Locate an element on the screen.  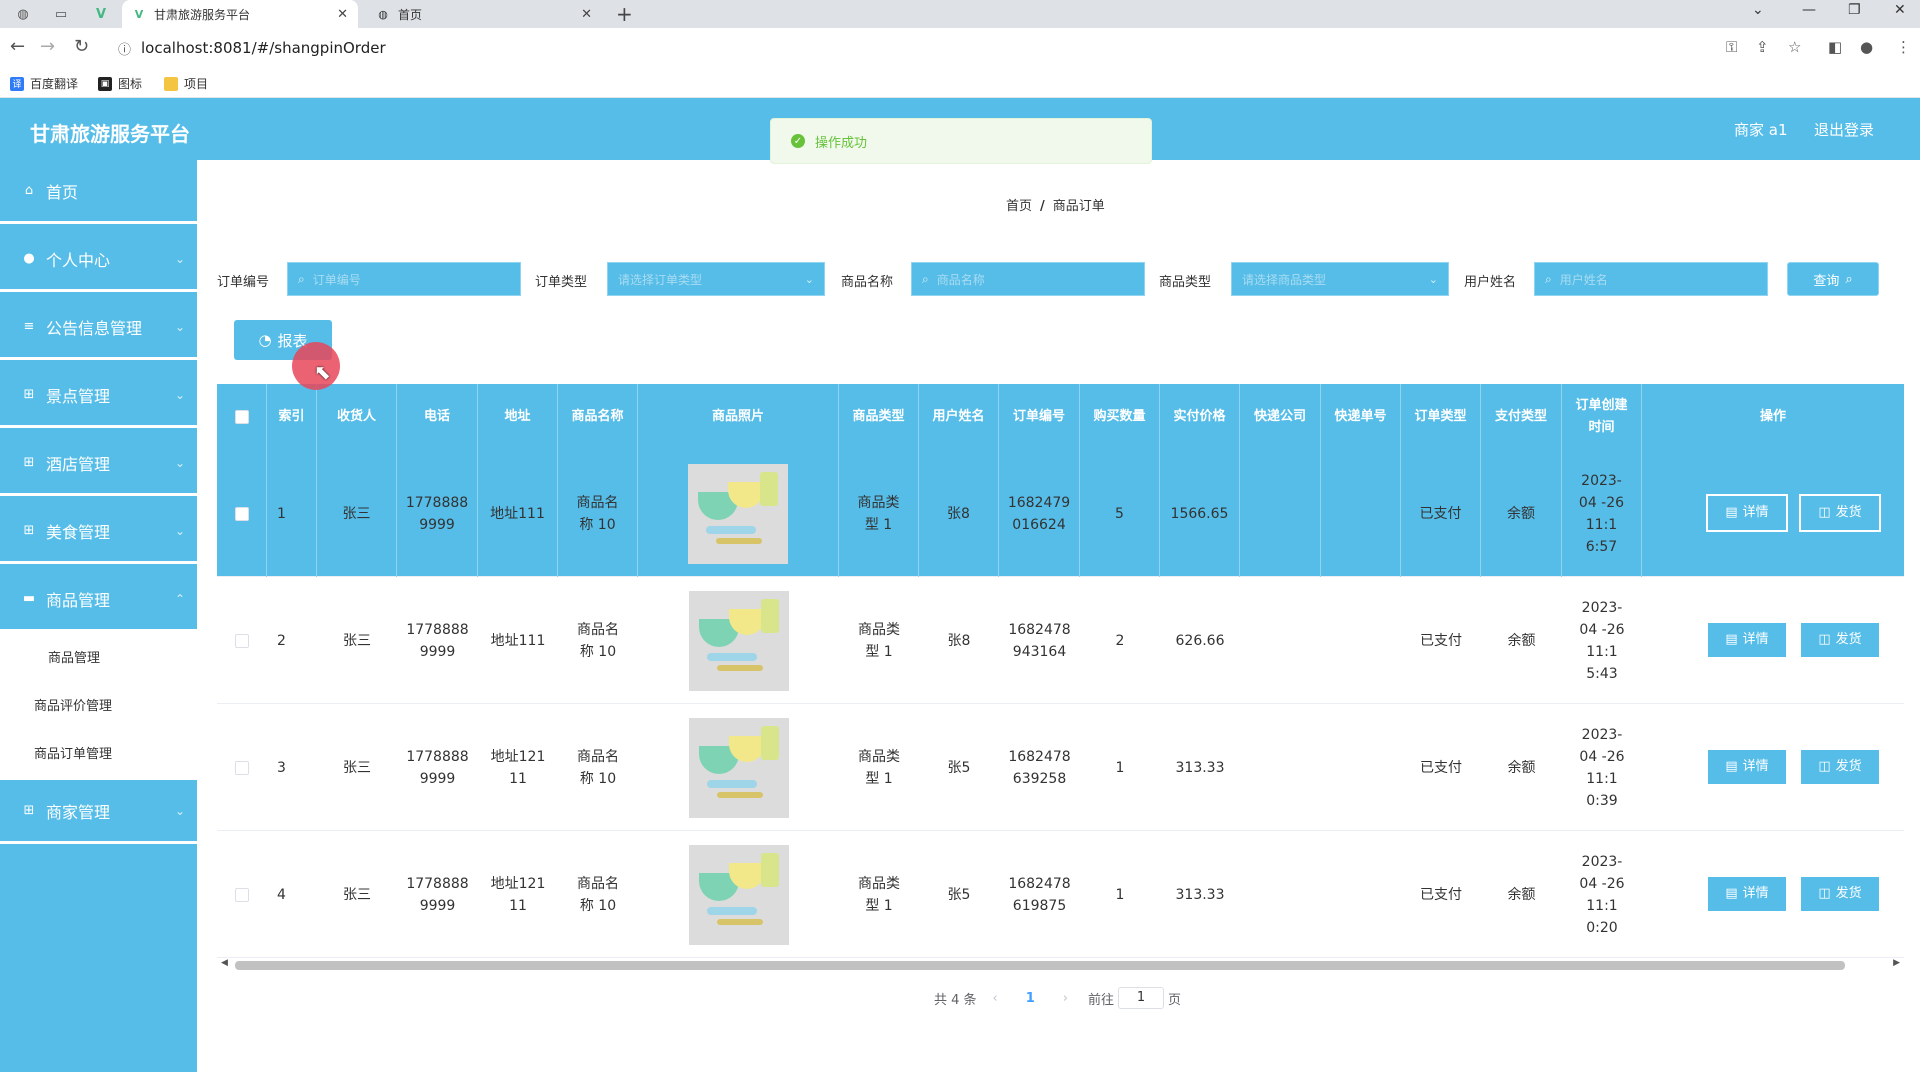
star-icon: ☆ is located at coordinates (1794, 47).